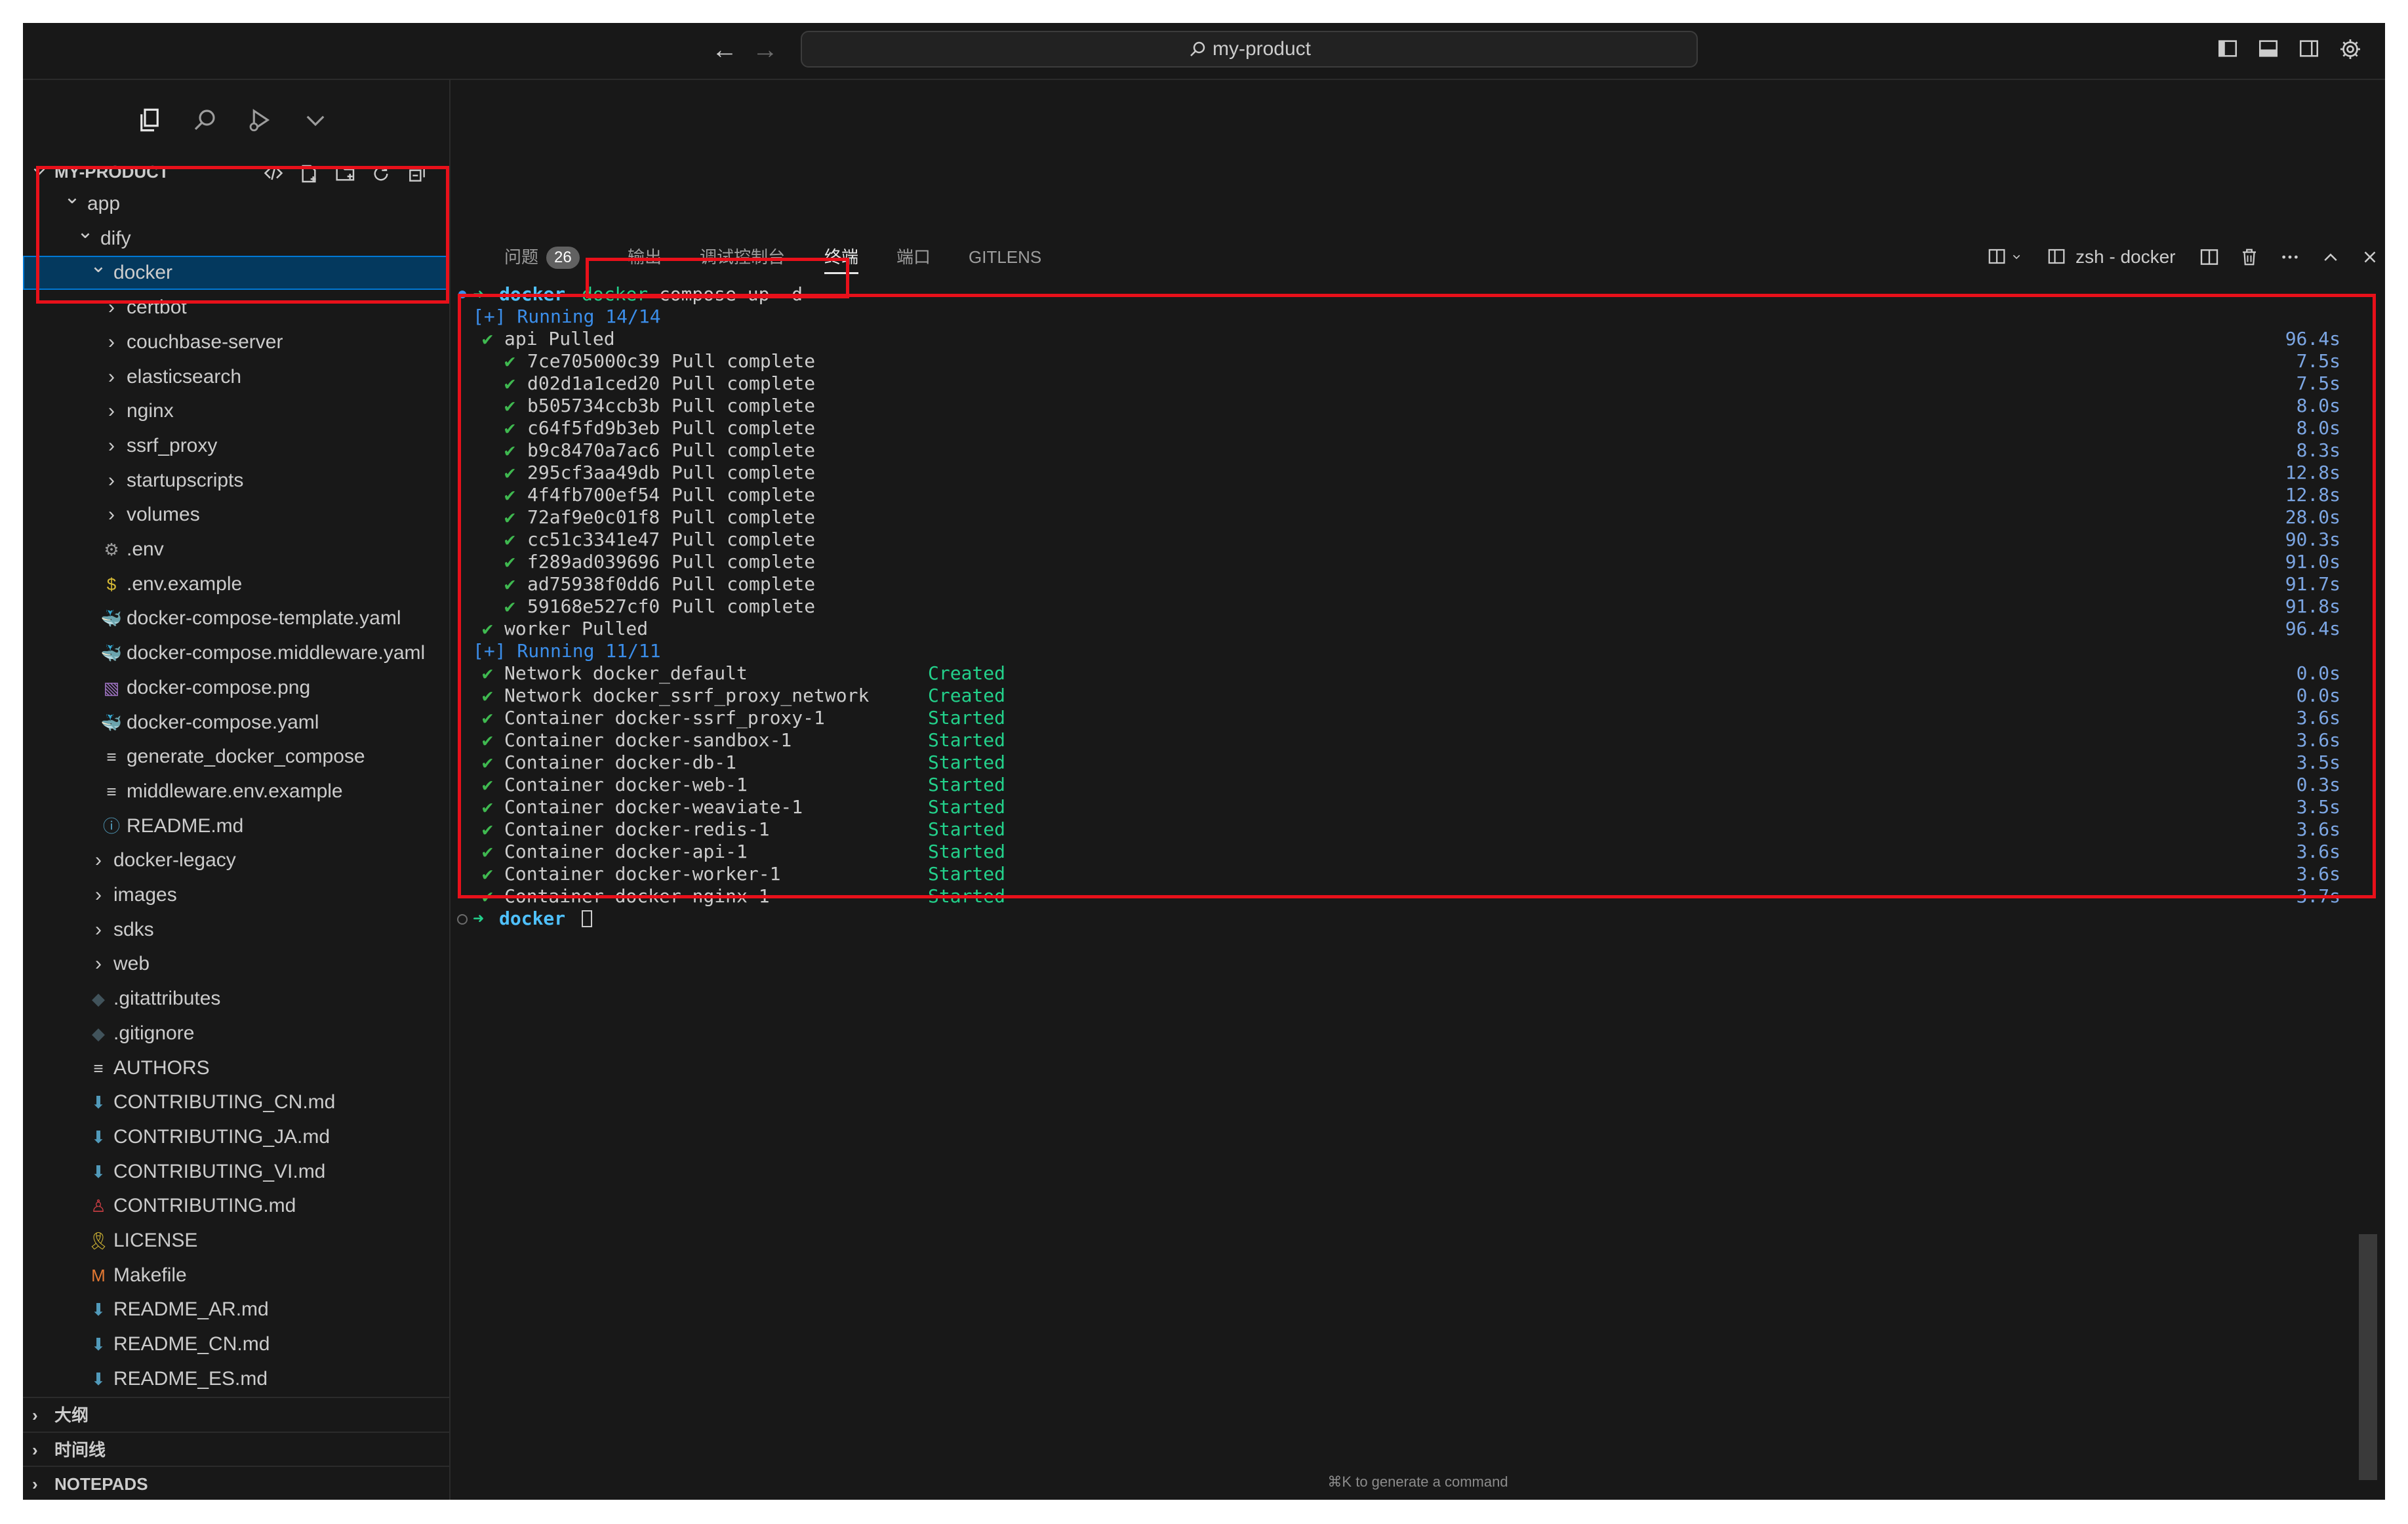  Describe the element at coordinates (594, 361) in the screenshot. I see `layer-id: 7ce705000c39` at that location.